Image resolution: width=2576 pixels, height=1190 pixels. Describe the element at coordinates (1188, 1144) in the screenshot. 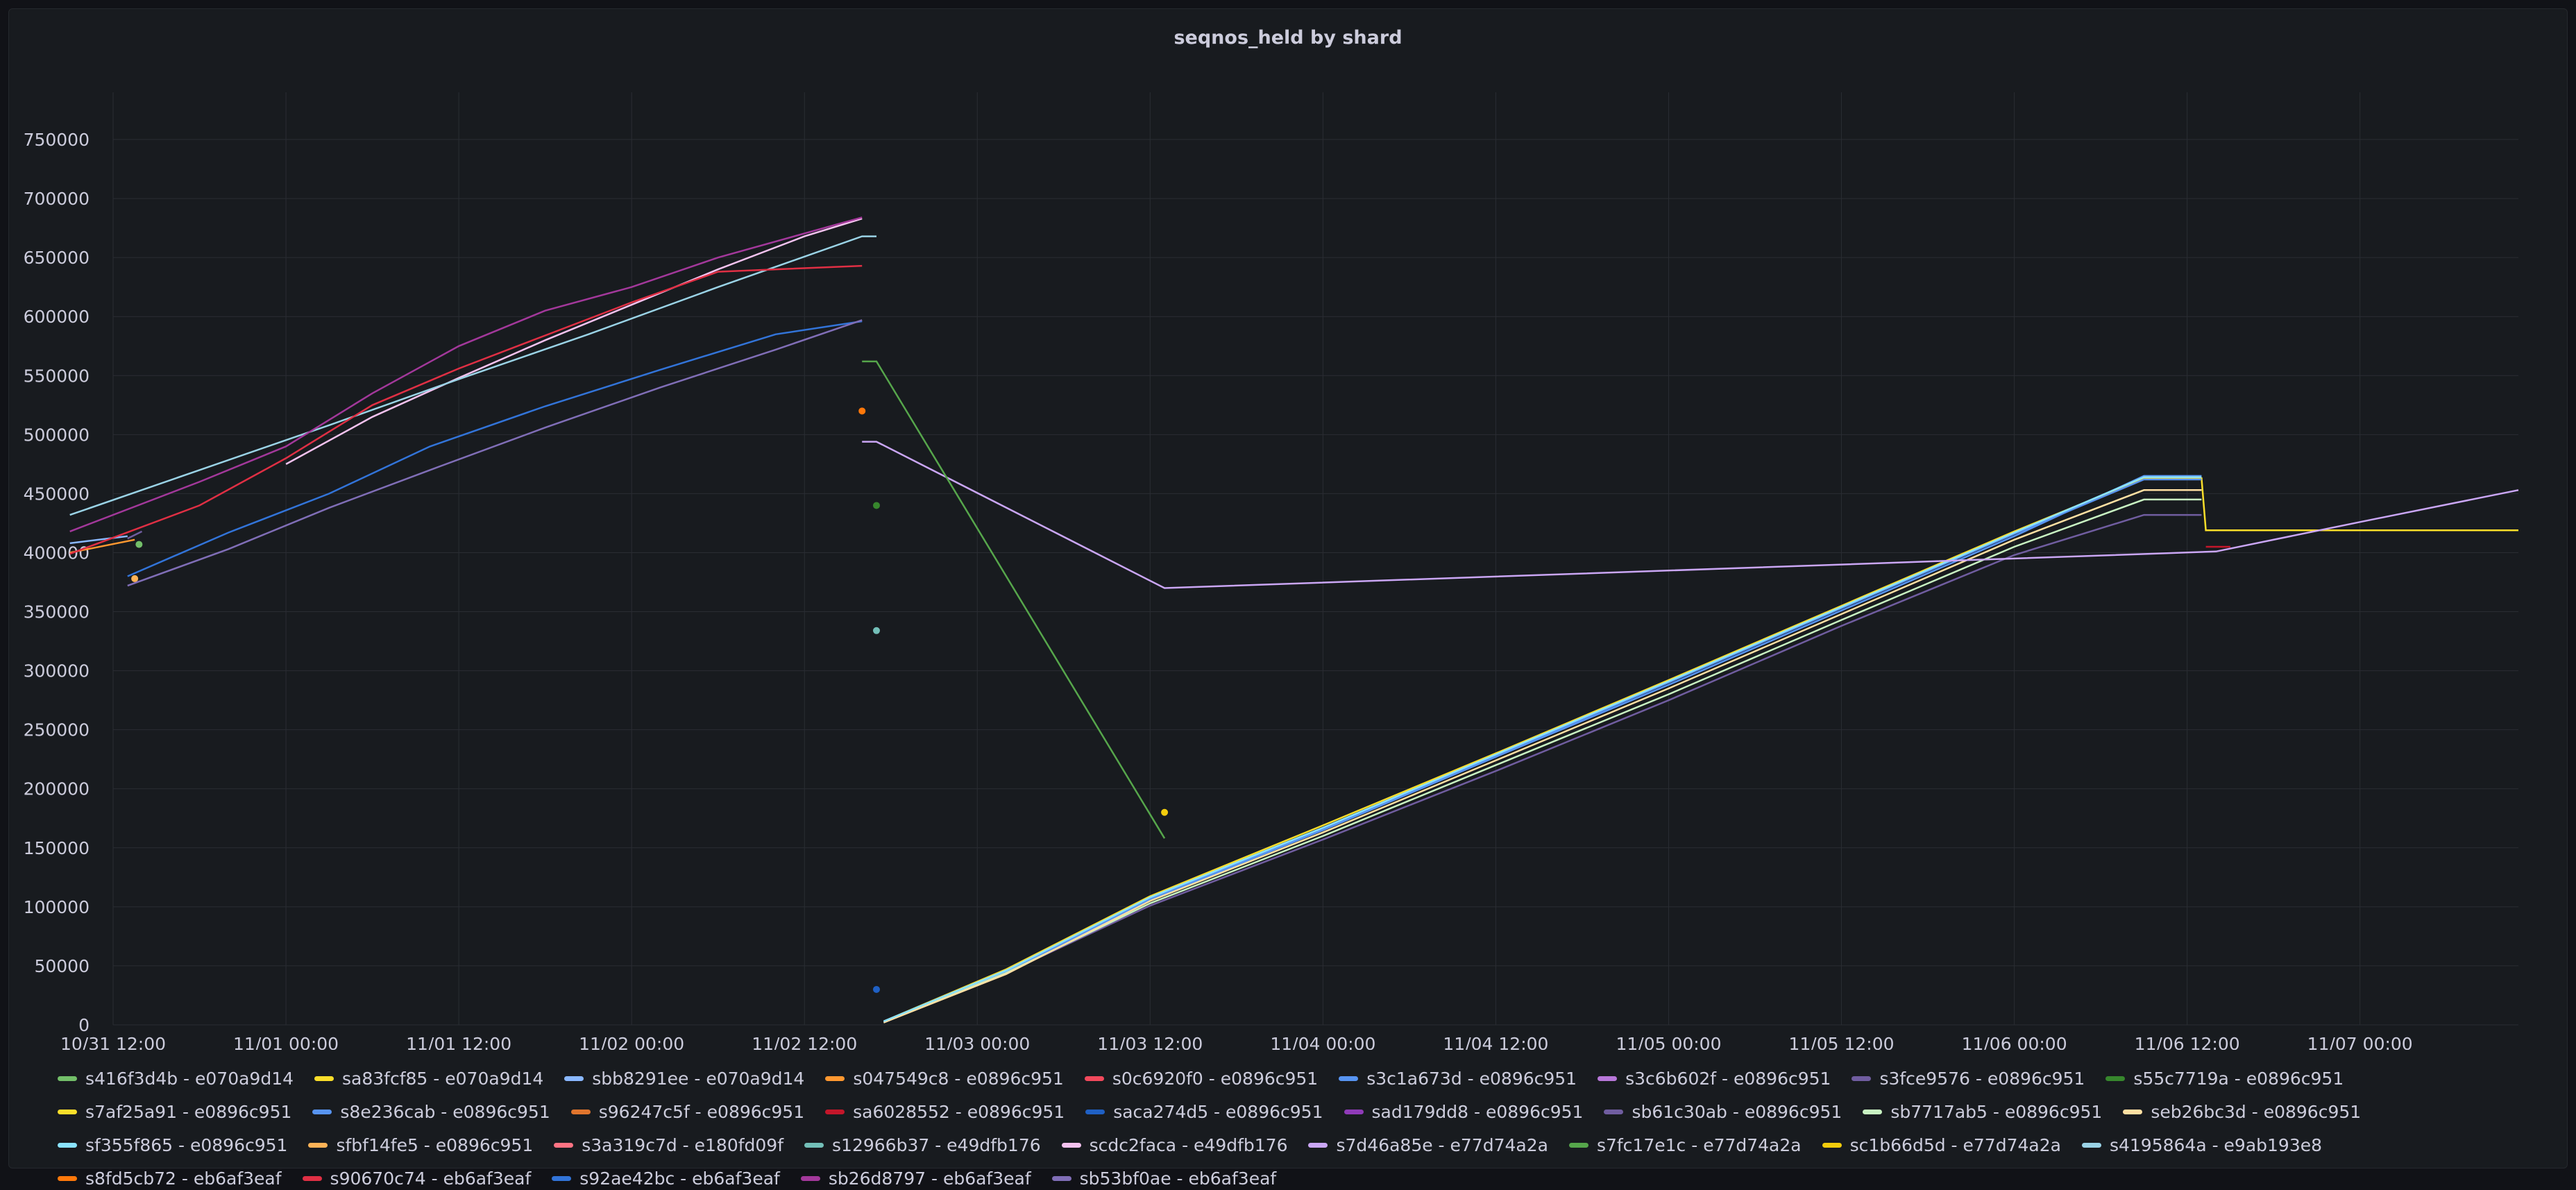

I see `legend-label: scdc2faca - e49dfb176` at that location.